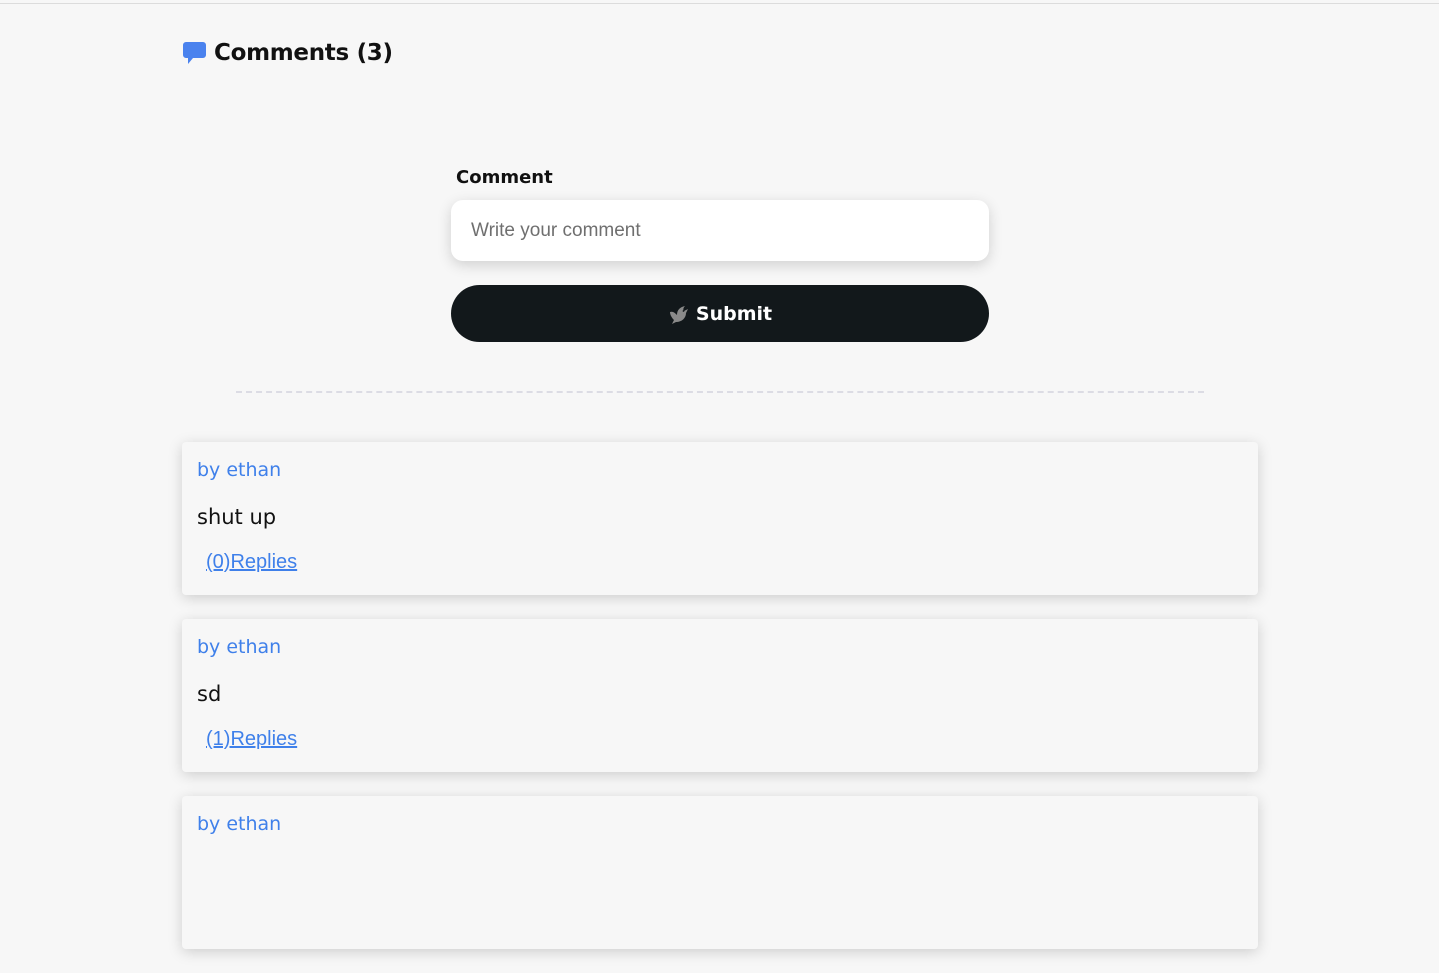  I want to click on replies-link: (1)Replies, so click(251, 739).